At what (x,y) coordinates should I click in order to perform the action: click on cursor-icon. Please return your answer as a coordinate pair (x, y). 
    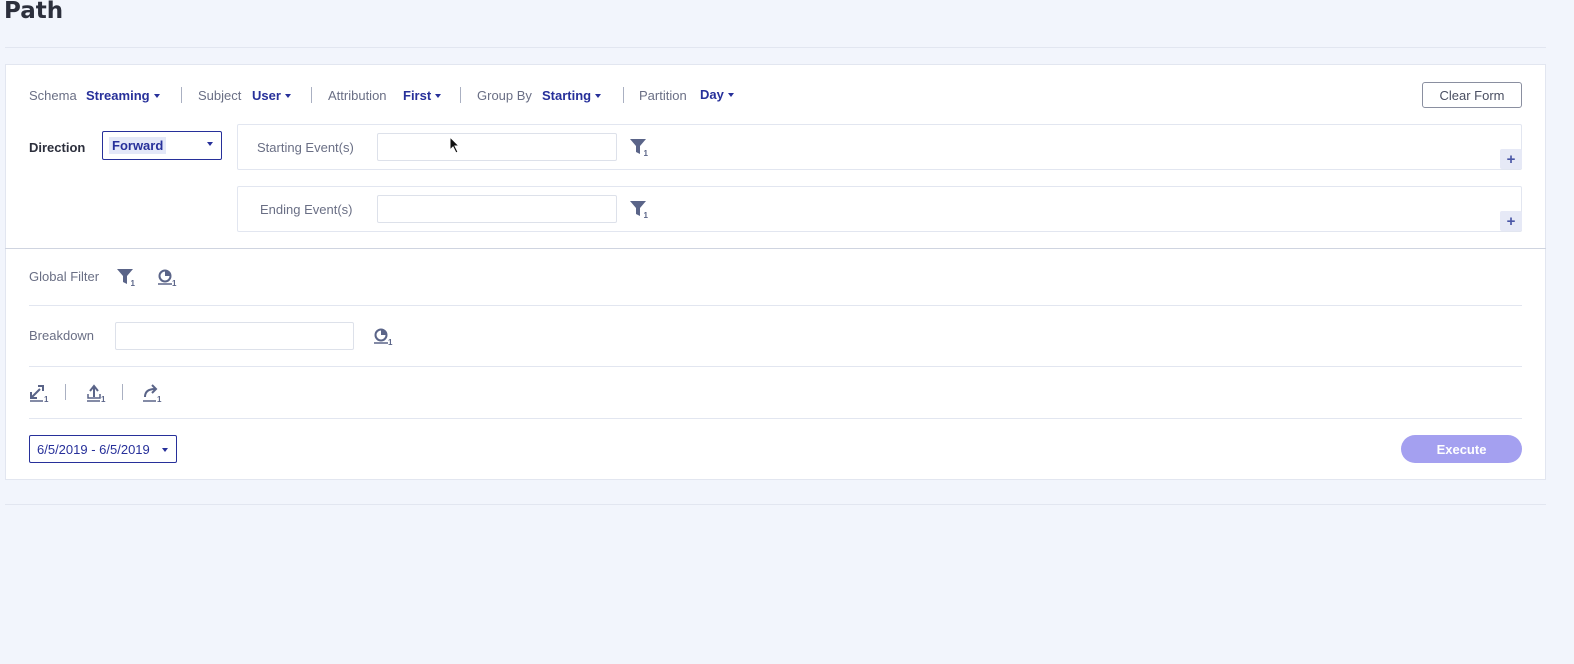
    Looking at the image, I should click on (455, 145).